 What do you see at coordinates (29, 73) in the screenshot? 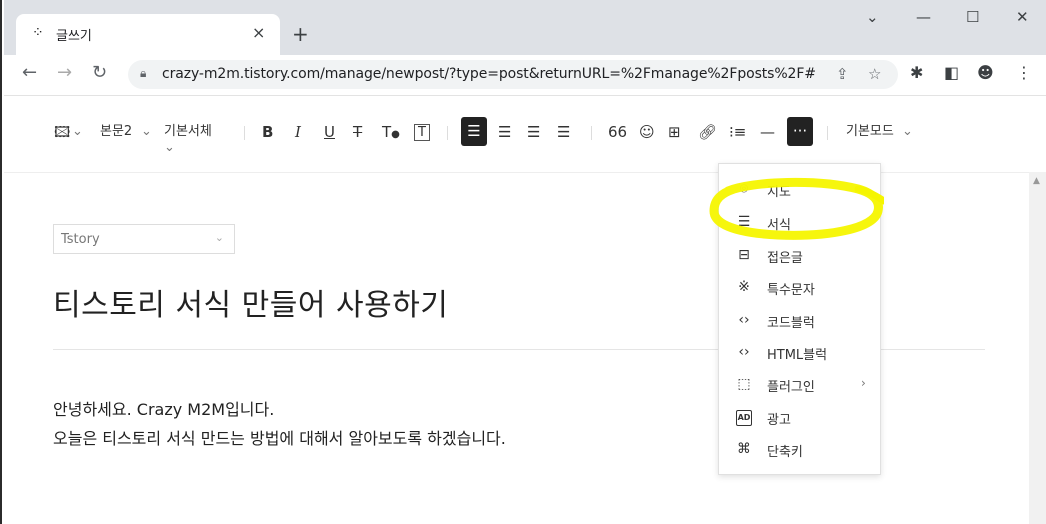
I see `back-arrow-icon: ←` at bounding box center [29, 73].